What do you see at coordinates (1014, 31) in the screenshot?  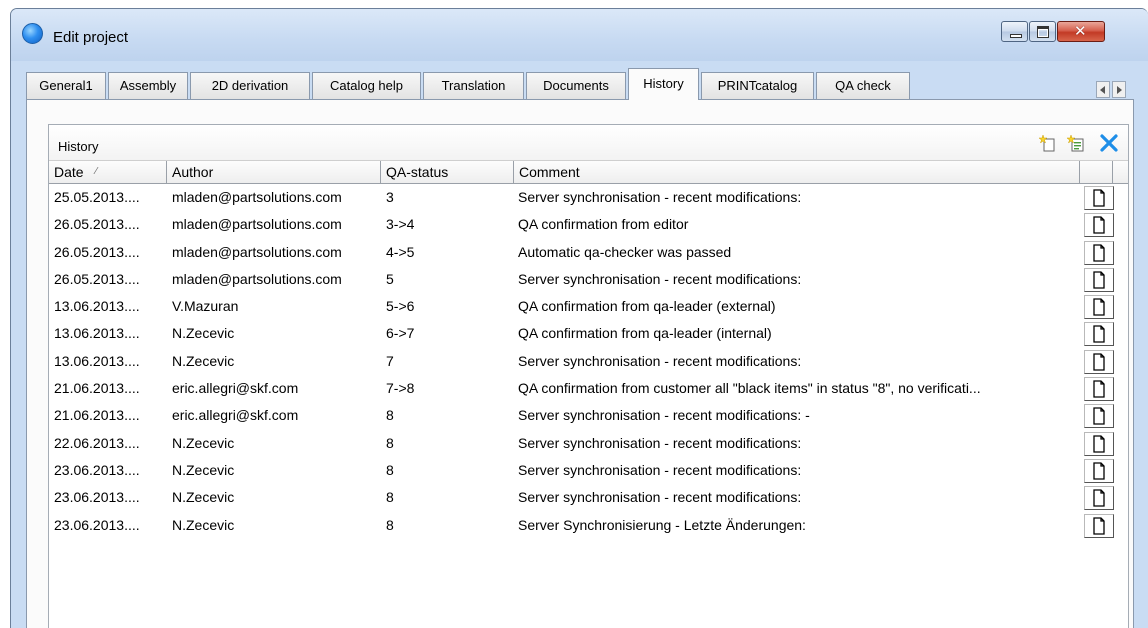 I see `minimize-button` at bounding box center [1014, 31].